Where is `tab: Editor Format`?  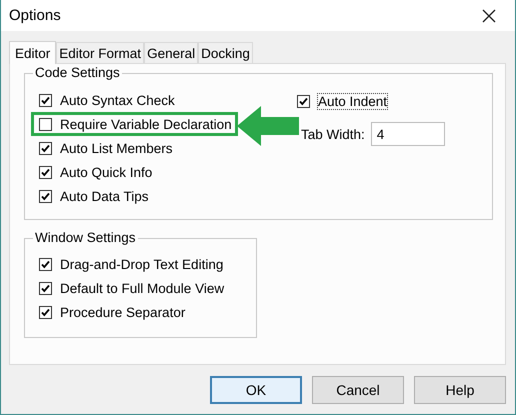
tab: Editor Format is located at coordinates (100, 52).